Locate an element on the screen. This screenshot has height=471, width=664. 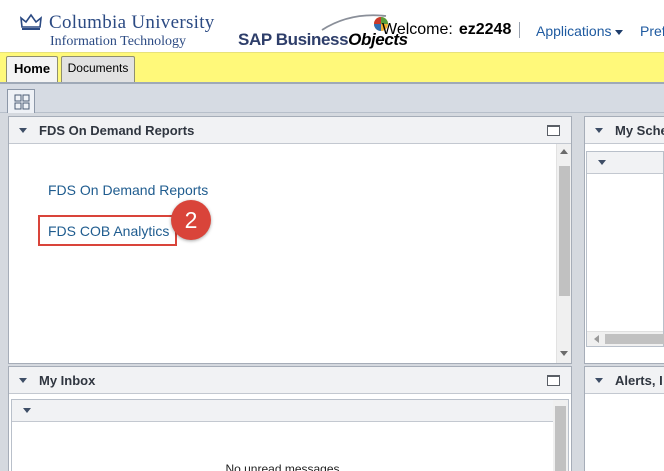
sap-logo-text: SAP Business is located at coordinates (293, 39).